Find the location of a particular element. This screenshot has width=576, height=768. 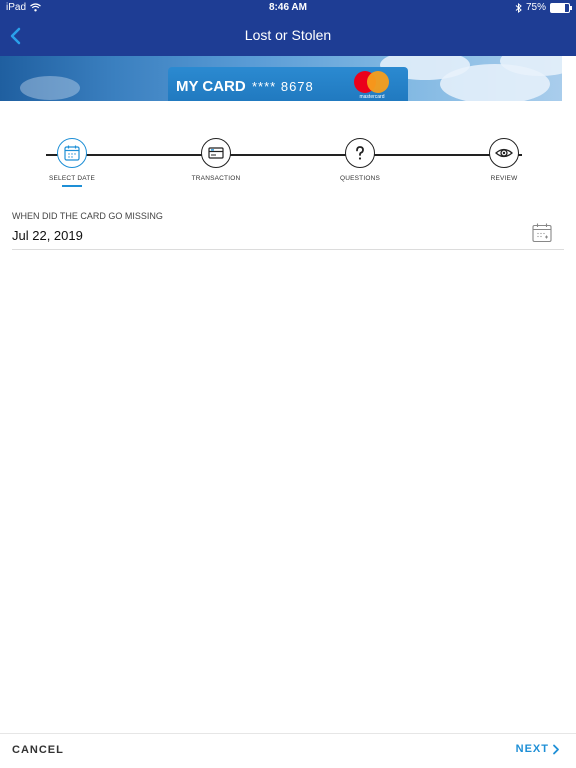

next-label: NEXT is located at coordinates (532, 749).